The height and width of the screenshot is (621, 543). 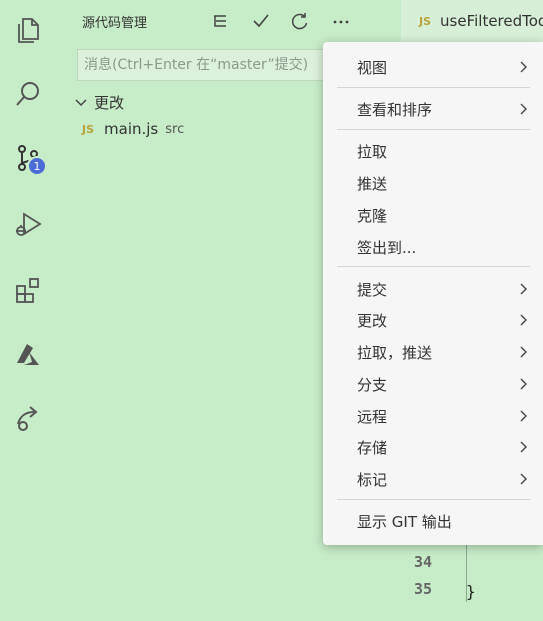 I want to click on menu-item-tags: 标记, so click(x=433, y=479).